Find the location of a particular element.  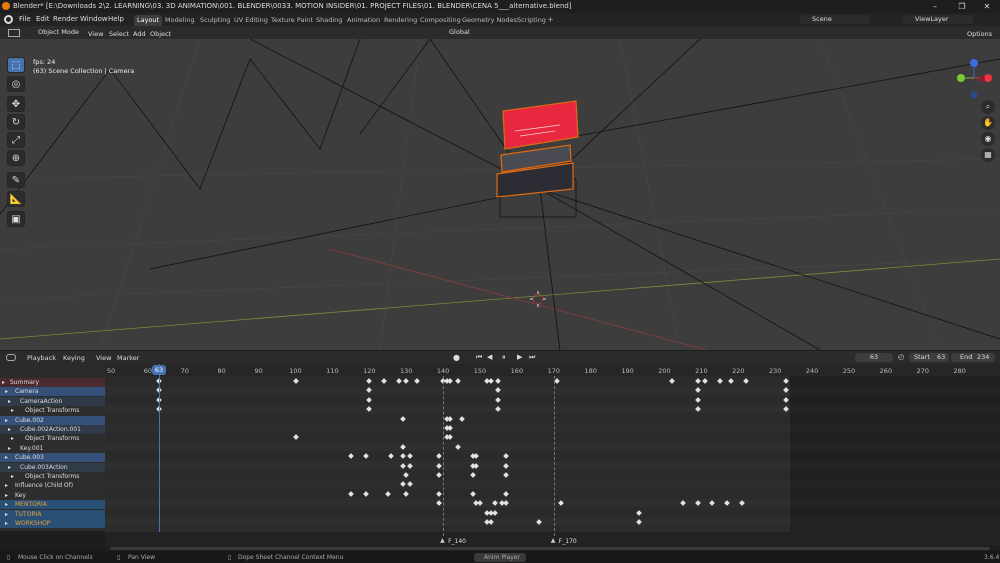

channel-label: TUTORIA is located at coordinates (28, 514).